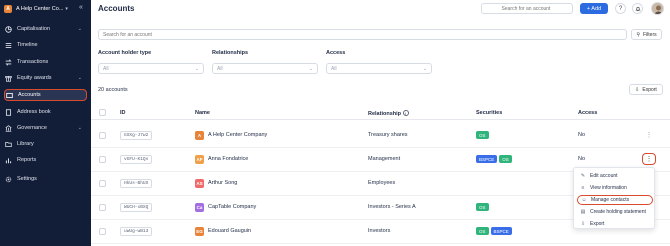 Image resolution: width=670 pixels, height=246 pixels. I want to click on person-icon: ☺, so click(584, 200).